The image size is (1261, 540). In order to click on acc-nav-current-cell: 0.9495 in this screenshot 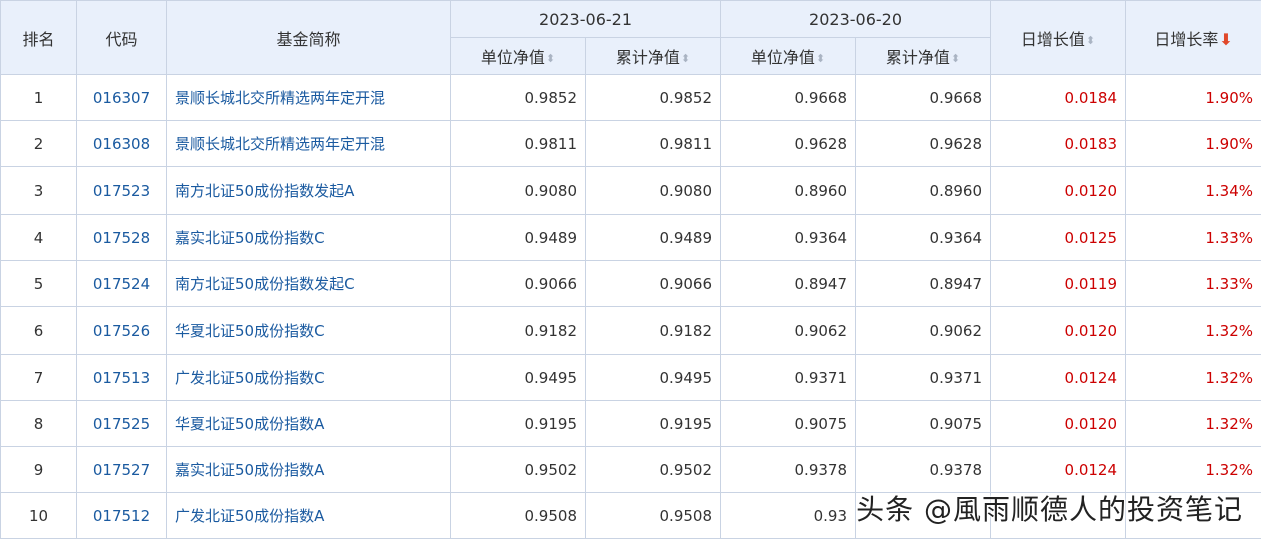, I will do `click(653, 377)`.